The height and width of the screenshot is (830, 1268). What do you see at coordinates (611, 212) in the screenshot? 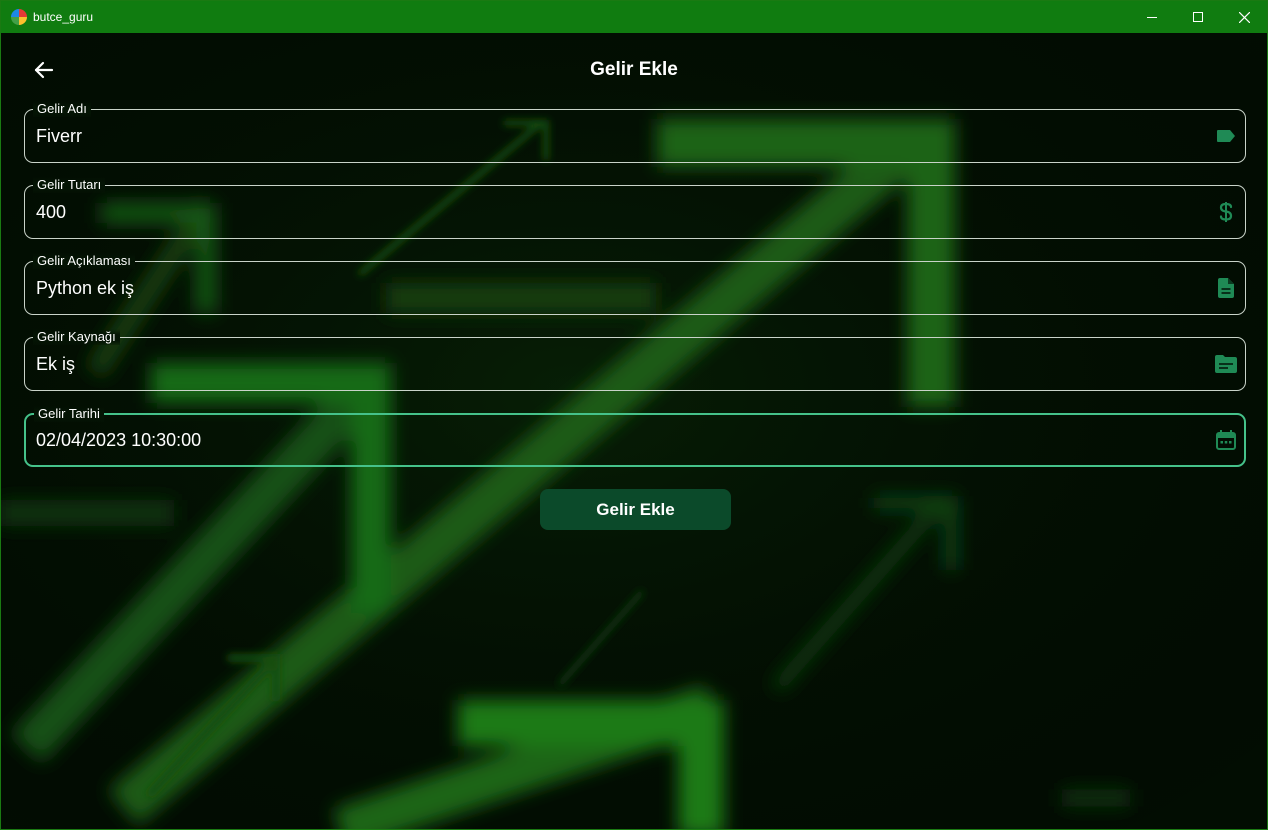
I see `income-amount-input: 400` at bounding box center [611, 212].